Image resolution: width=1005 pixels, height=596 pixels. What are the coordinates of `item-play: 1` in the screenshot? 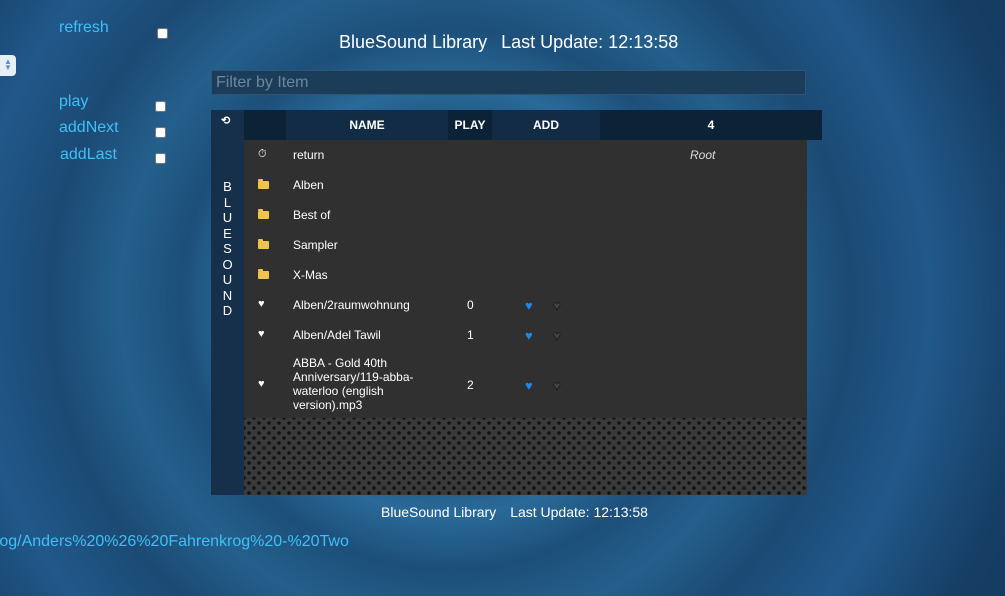 It's located at (470, 335).